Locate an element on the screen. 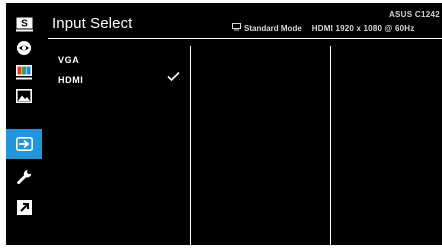 Image resolution: width=442 pixels, height=248 pixels. list-item-vga: VGA is located at coordinates (116, 59).